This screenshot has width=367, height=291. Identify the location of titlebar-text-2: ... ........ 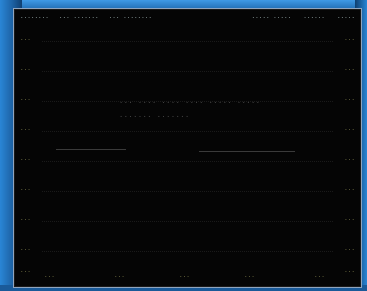
(78, 16).